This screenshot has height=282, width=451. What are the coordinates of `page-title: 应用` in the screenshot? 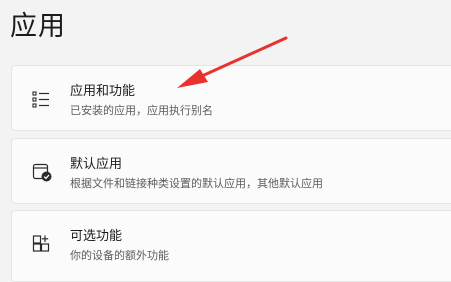 It's located at (38, 26).